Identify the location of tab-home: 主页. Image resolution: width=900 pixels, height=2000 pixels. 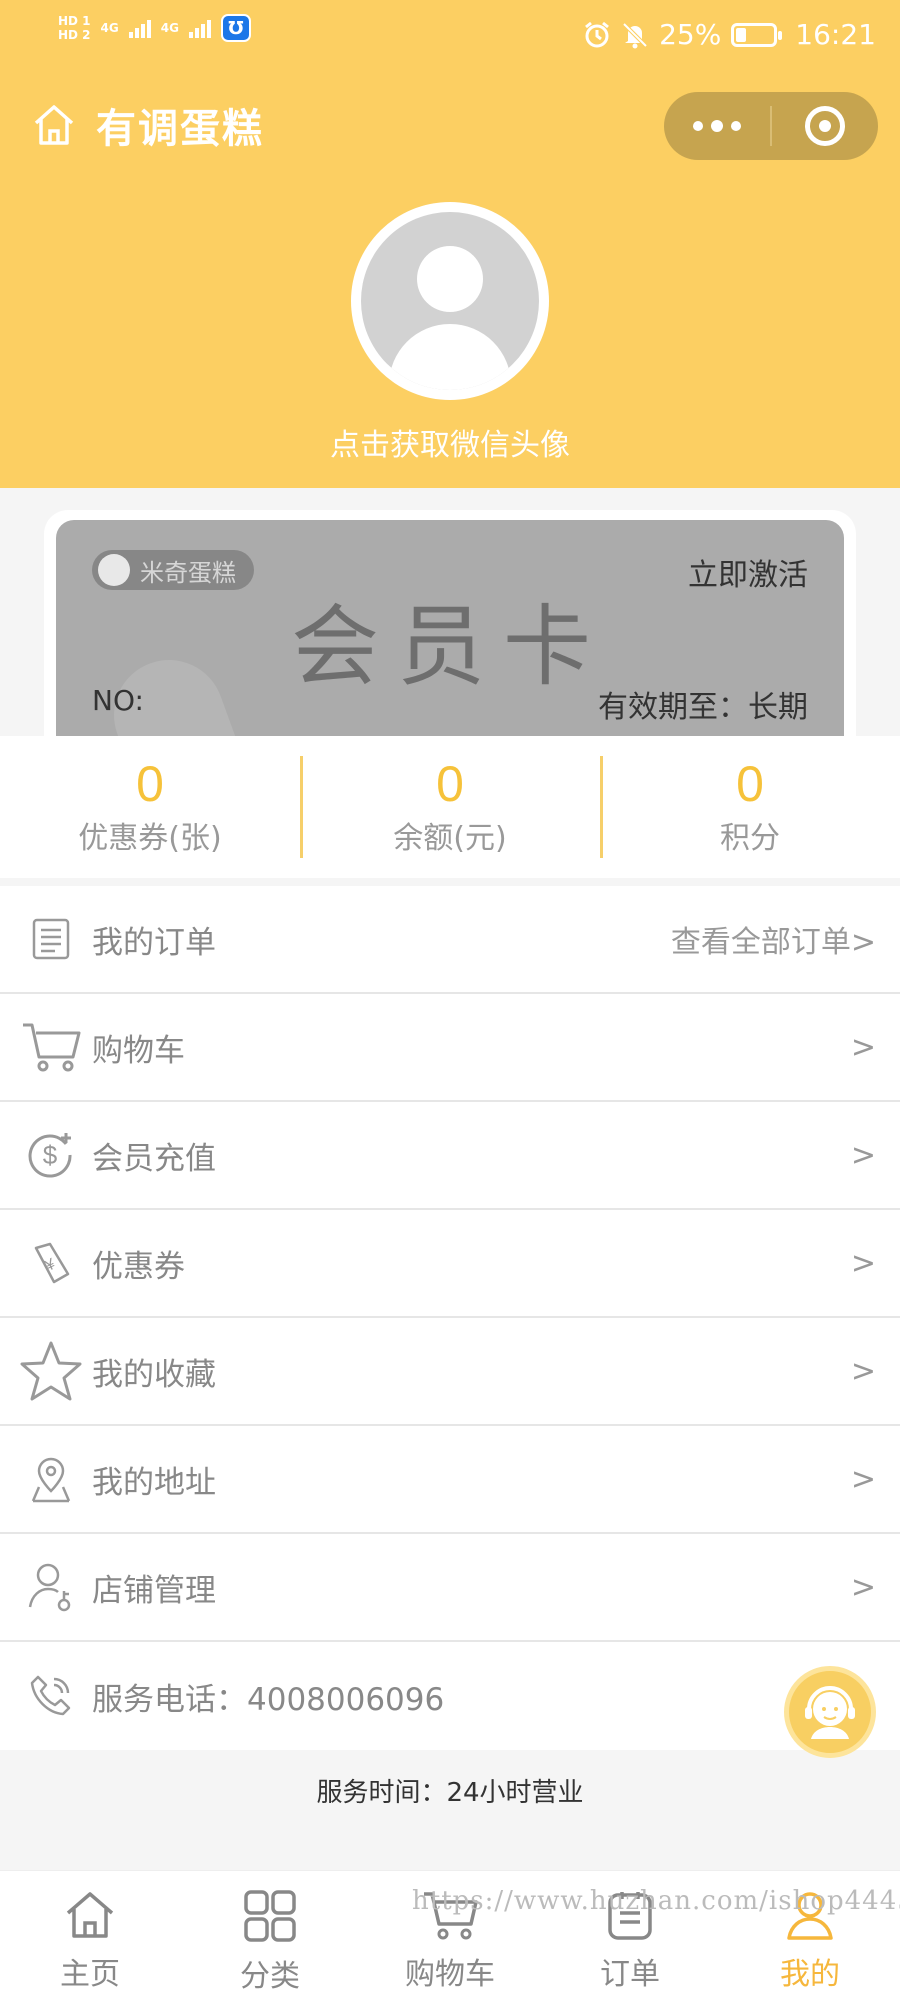
(90, 1935).